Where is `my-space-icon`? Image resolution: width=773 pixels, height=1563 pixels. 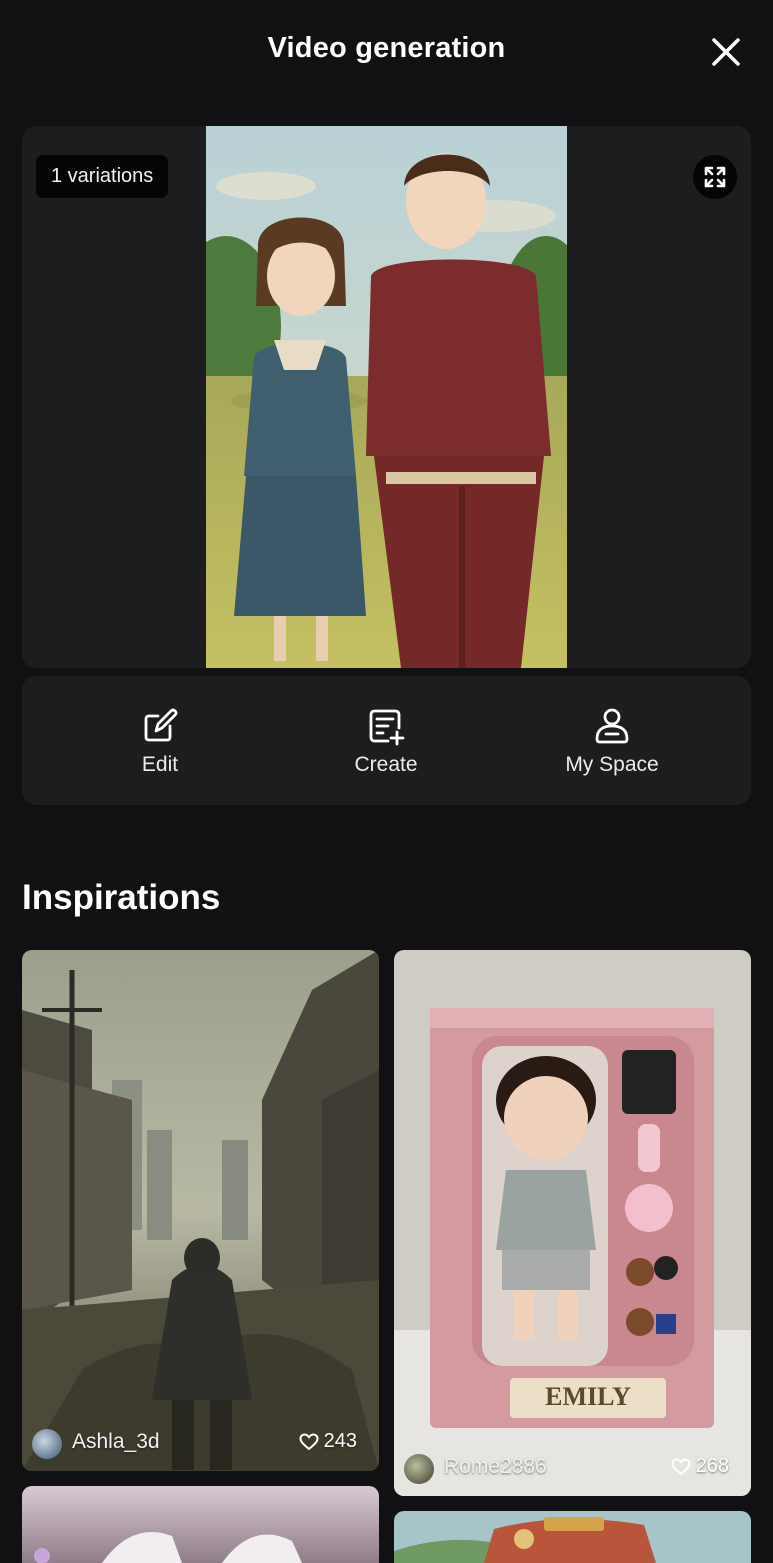
my-space-icon is located at coordinates (612, 726).